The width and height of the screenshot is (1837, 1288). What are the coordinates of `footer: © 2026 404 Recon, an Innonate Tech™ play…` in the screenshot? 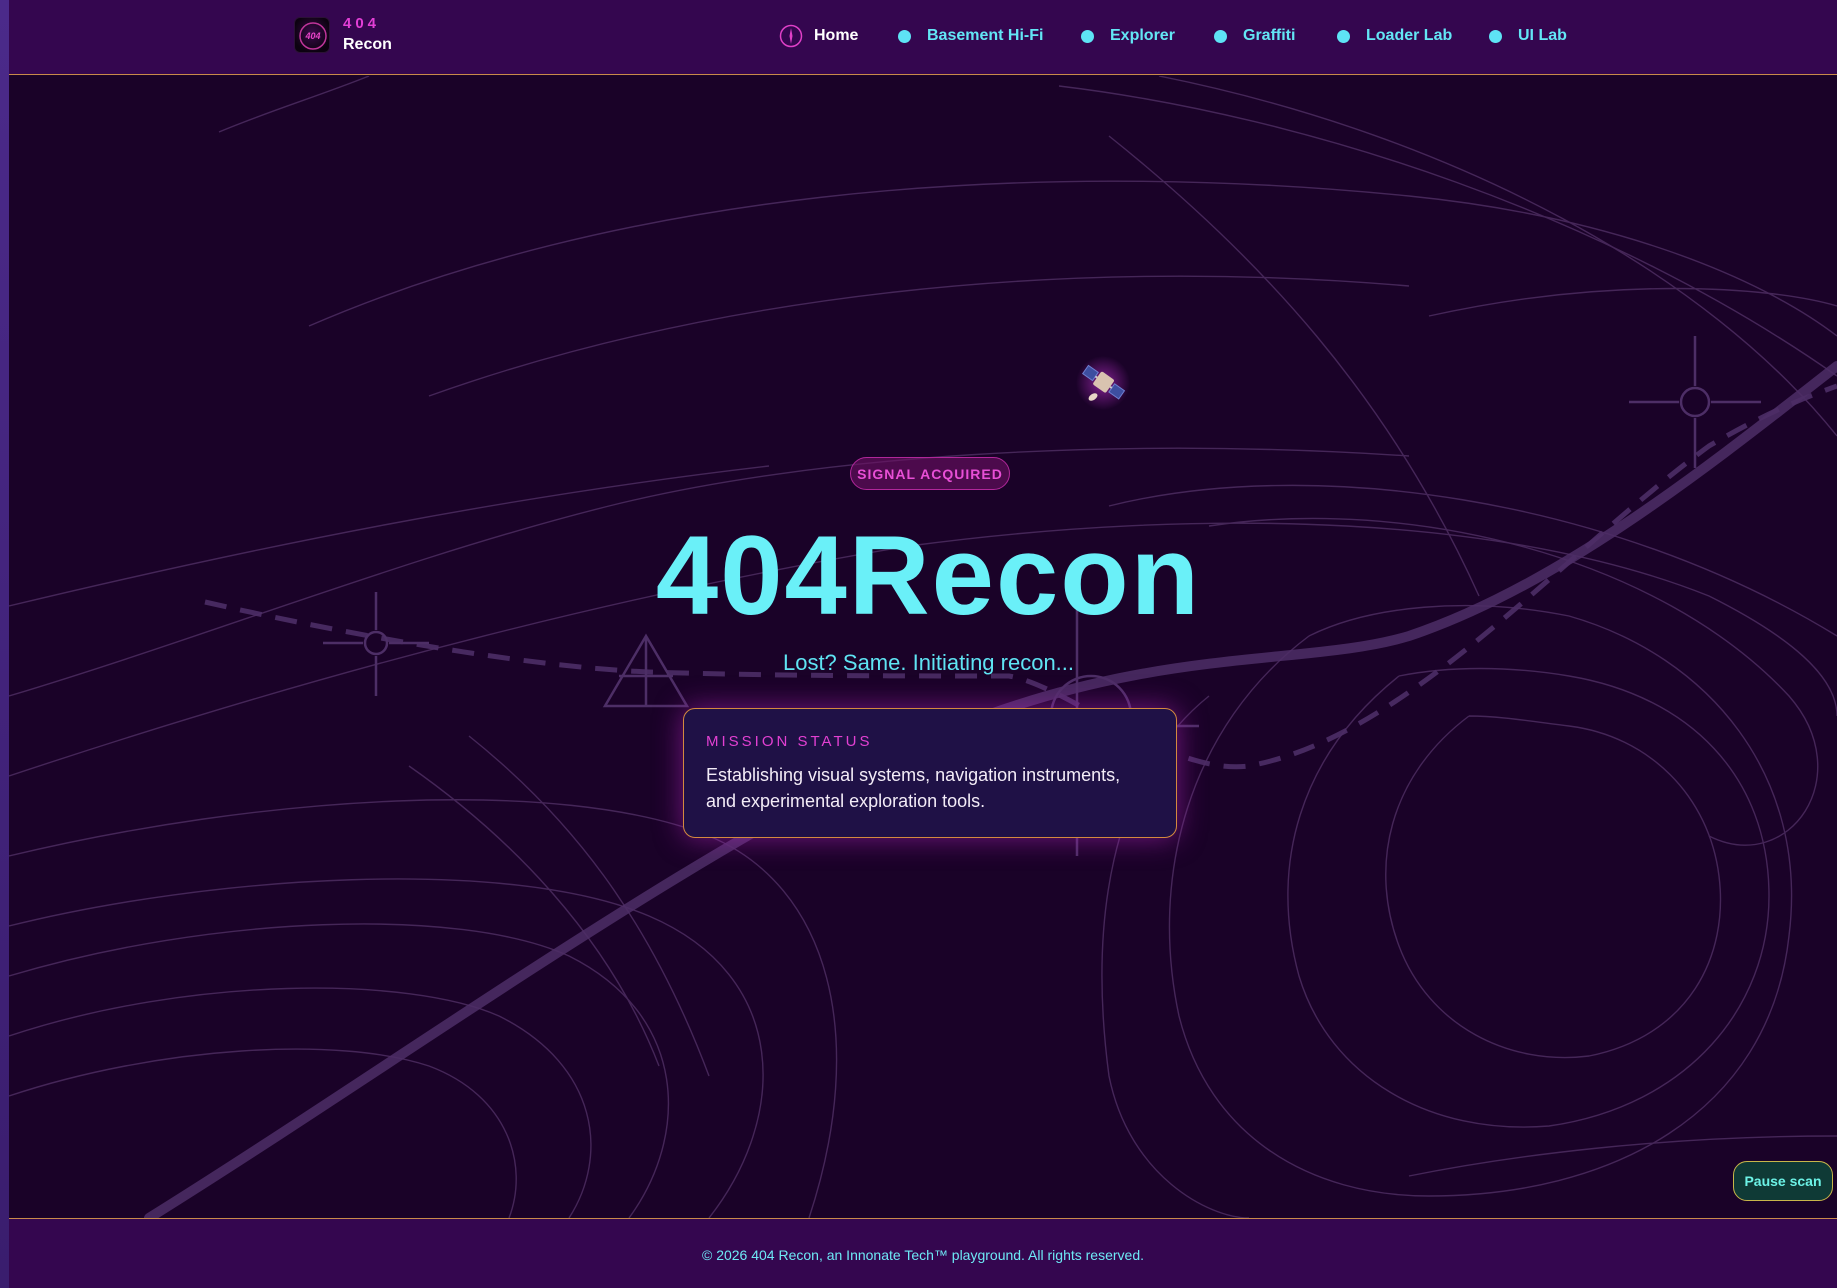 It's located at (923, 1253).